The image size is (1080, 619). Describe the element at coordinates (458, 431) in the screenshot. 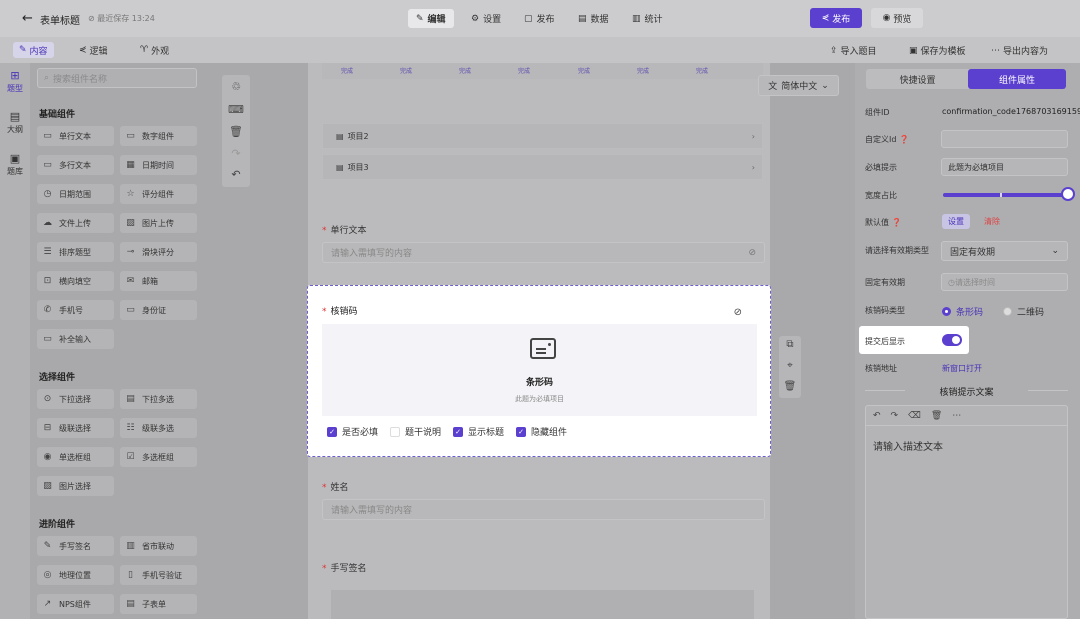

I see `check-icon: ✓` at that location.